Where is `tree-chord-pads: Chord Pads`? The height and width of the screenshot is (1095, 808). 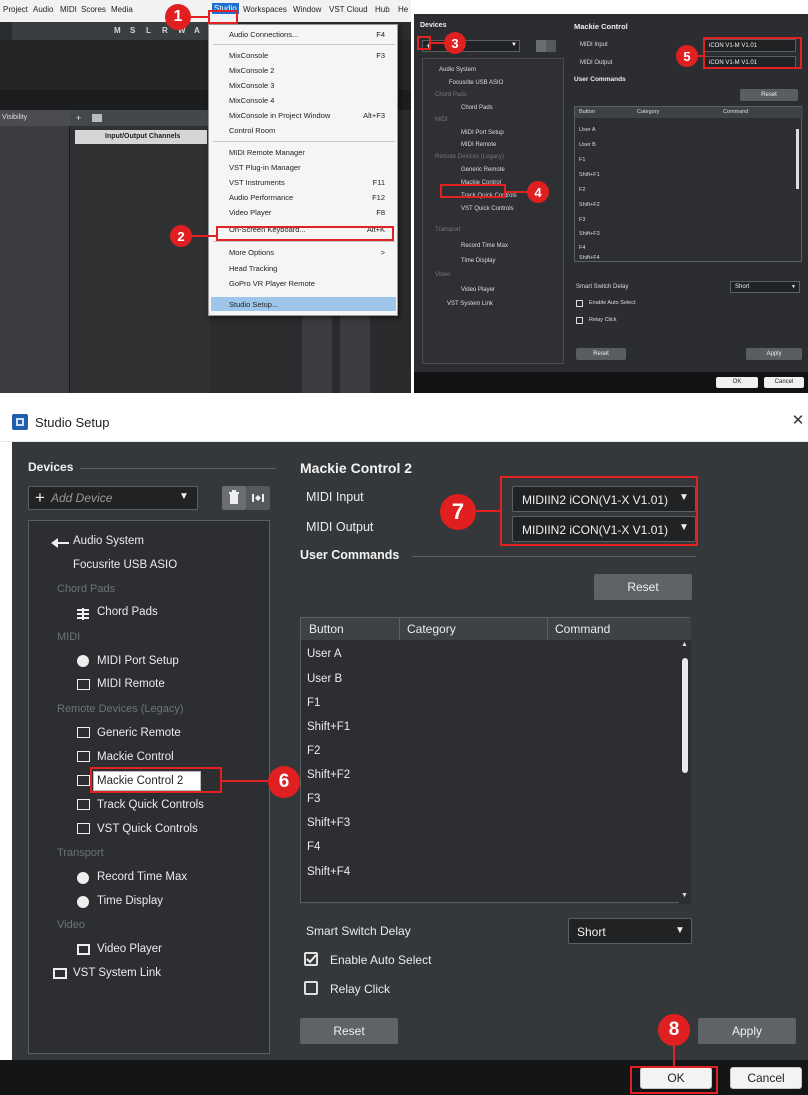 tree-chord-pads: Chord Pads is located at coordinates (127, 612).